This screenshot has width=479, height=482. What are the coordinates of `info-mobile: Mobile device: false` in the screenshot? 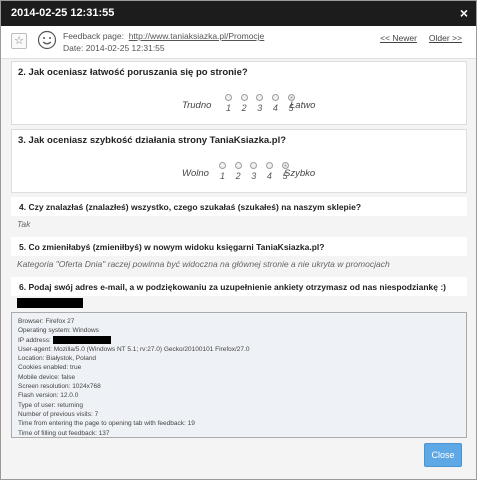 It's located at (47, 377).